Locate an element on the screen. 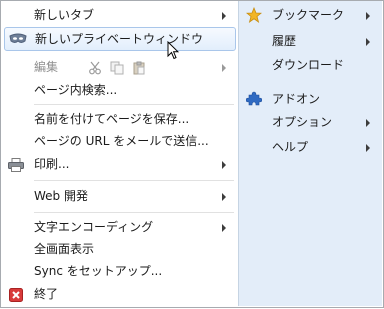 This screenshot has width=384, height=309. menu-item-label: ヘルプ is located at coordinates (290, 147).